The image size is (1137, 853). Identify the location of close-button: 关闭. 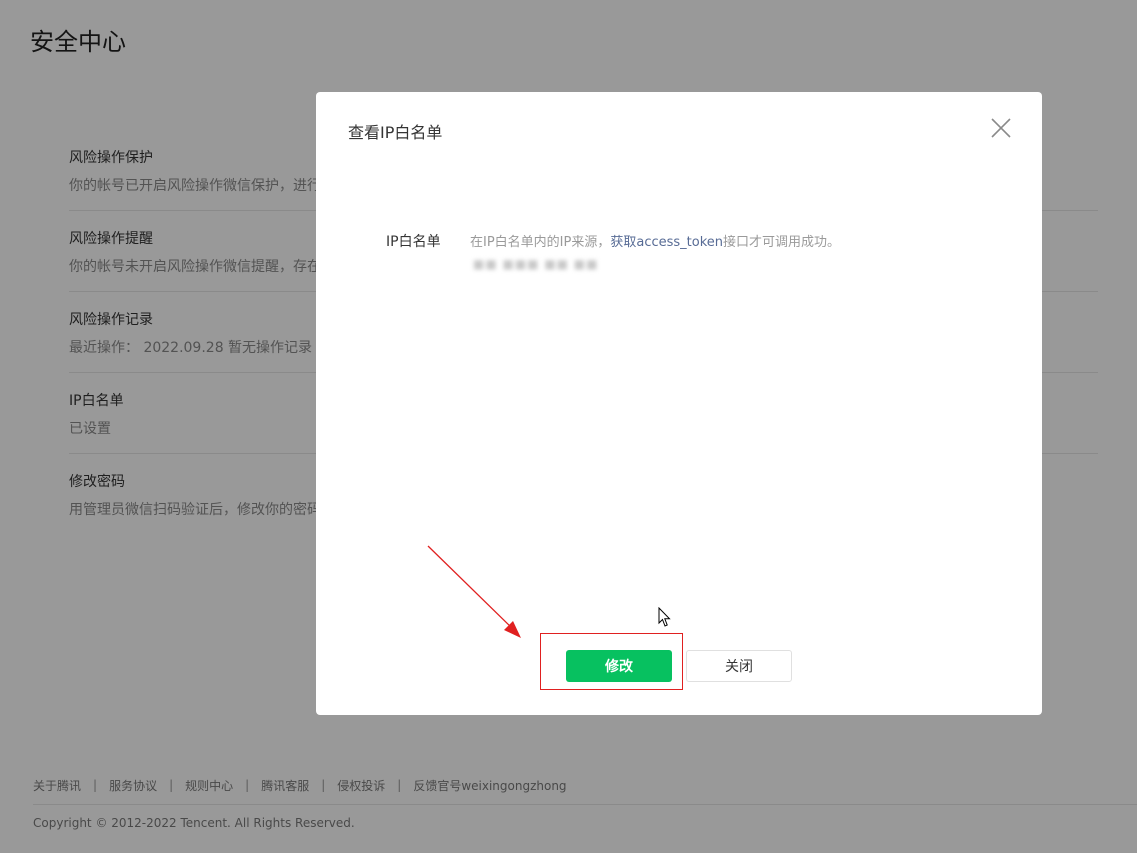
(739, 666).